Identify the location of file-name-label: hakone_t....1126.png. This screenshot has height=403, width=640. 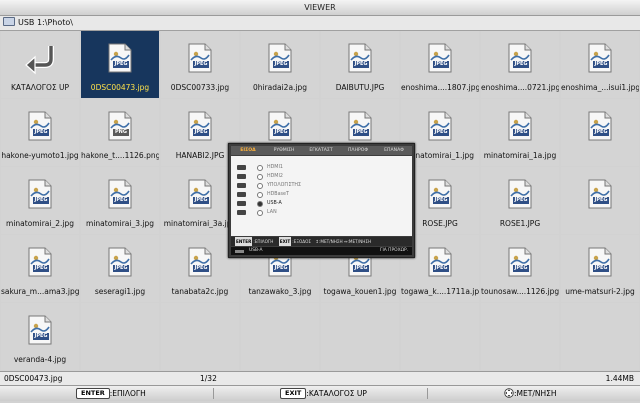
(120, 155).